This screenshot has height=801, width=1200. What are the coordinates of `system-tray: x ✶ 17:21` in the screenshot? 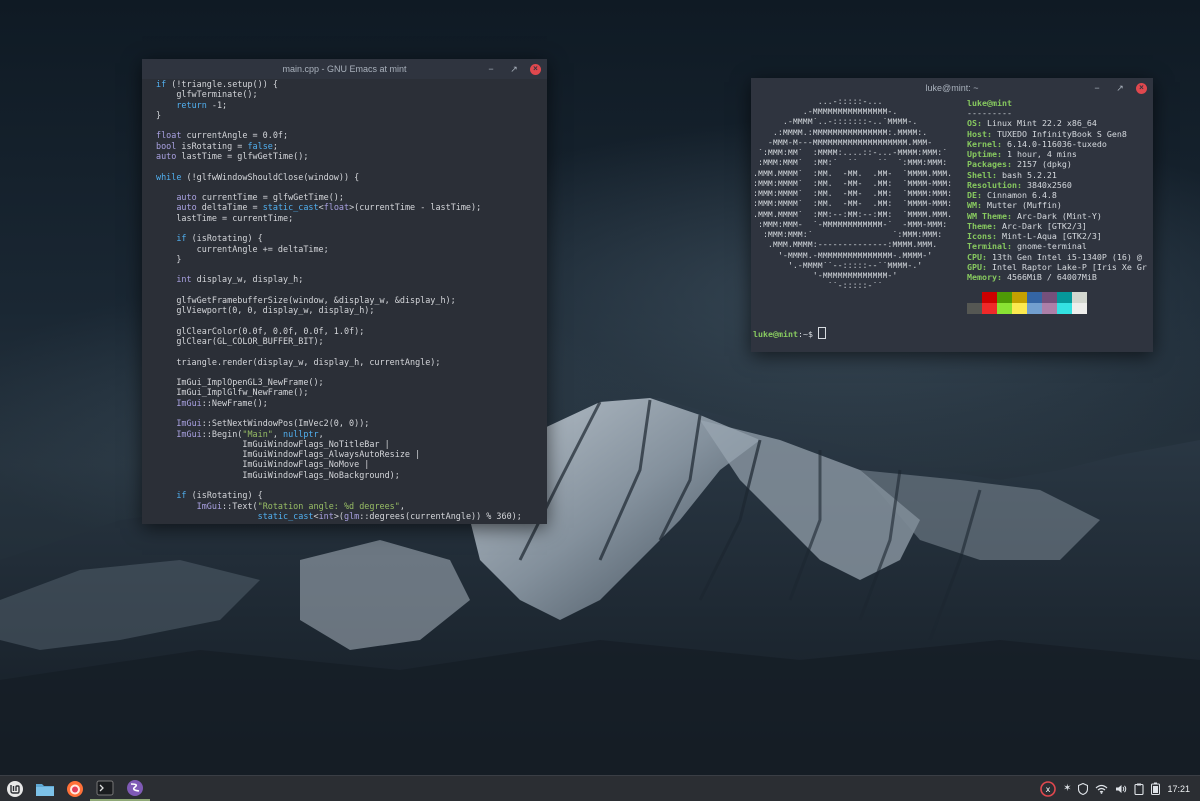 It's located at (1120, 788).